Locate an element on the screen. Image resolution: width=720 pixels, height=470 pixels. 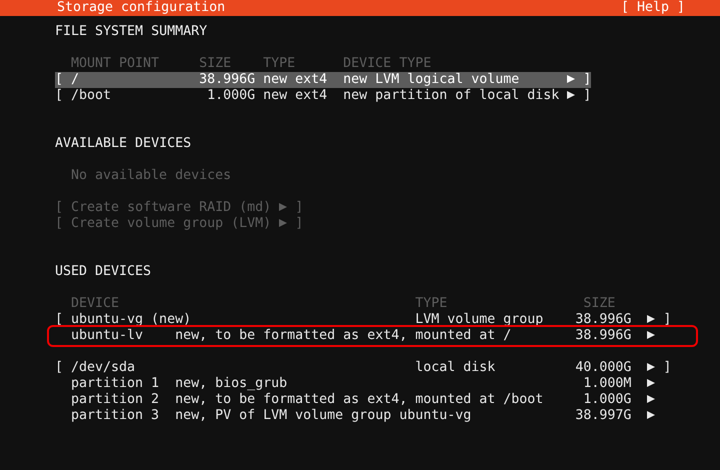
section-heading: USED DEVICES is located at coordinates (103, 272).